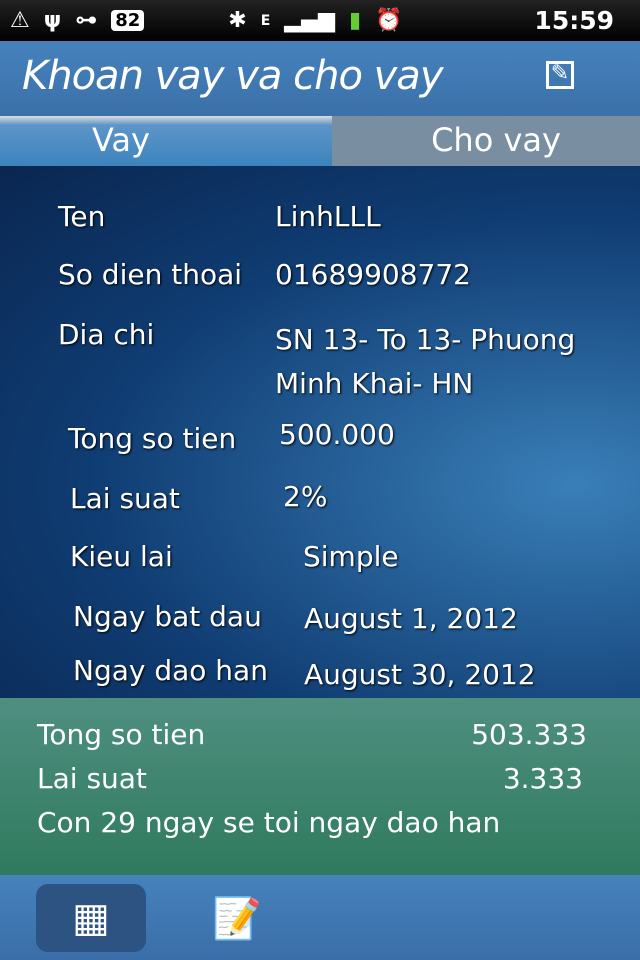 This screenshot has height=960, width=640. What do you see at coordinates (529, 734) in the screenshot?
I see `summary-total-value: 503.333` at bounding box center [529, 734].